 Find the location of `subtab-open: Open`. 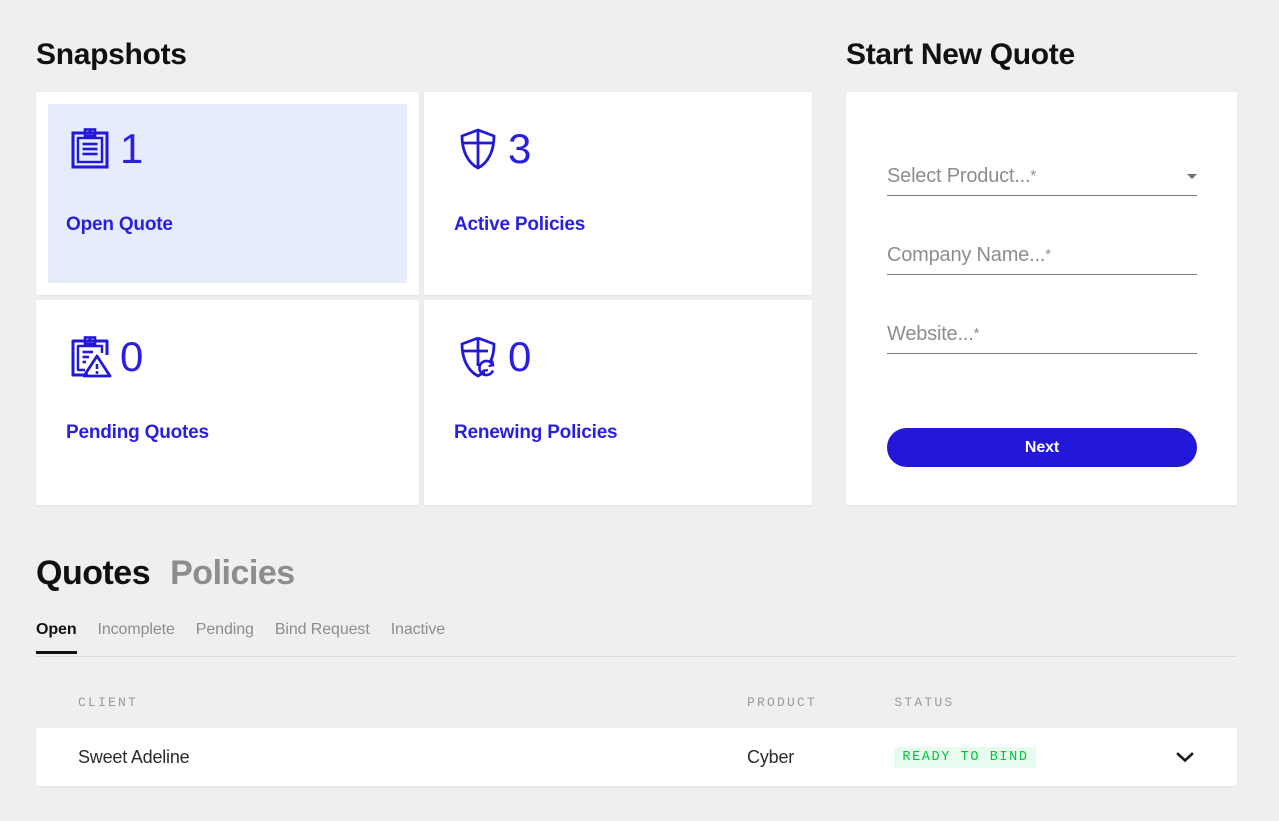

subtab-open: Open is located at coordinates (56, 637).